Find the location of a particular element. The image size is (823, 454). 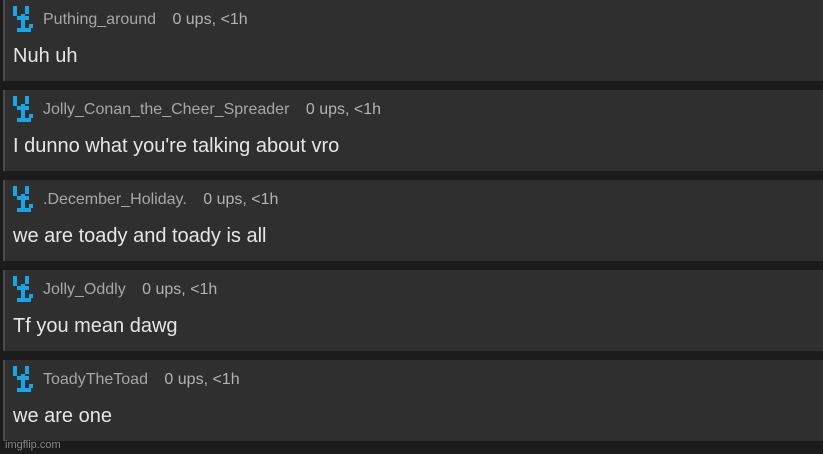

username-link: ToadyTheToad is located at coordinates (95, 379).